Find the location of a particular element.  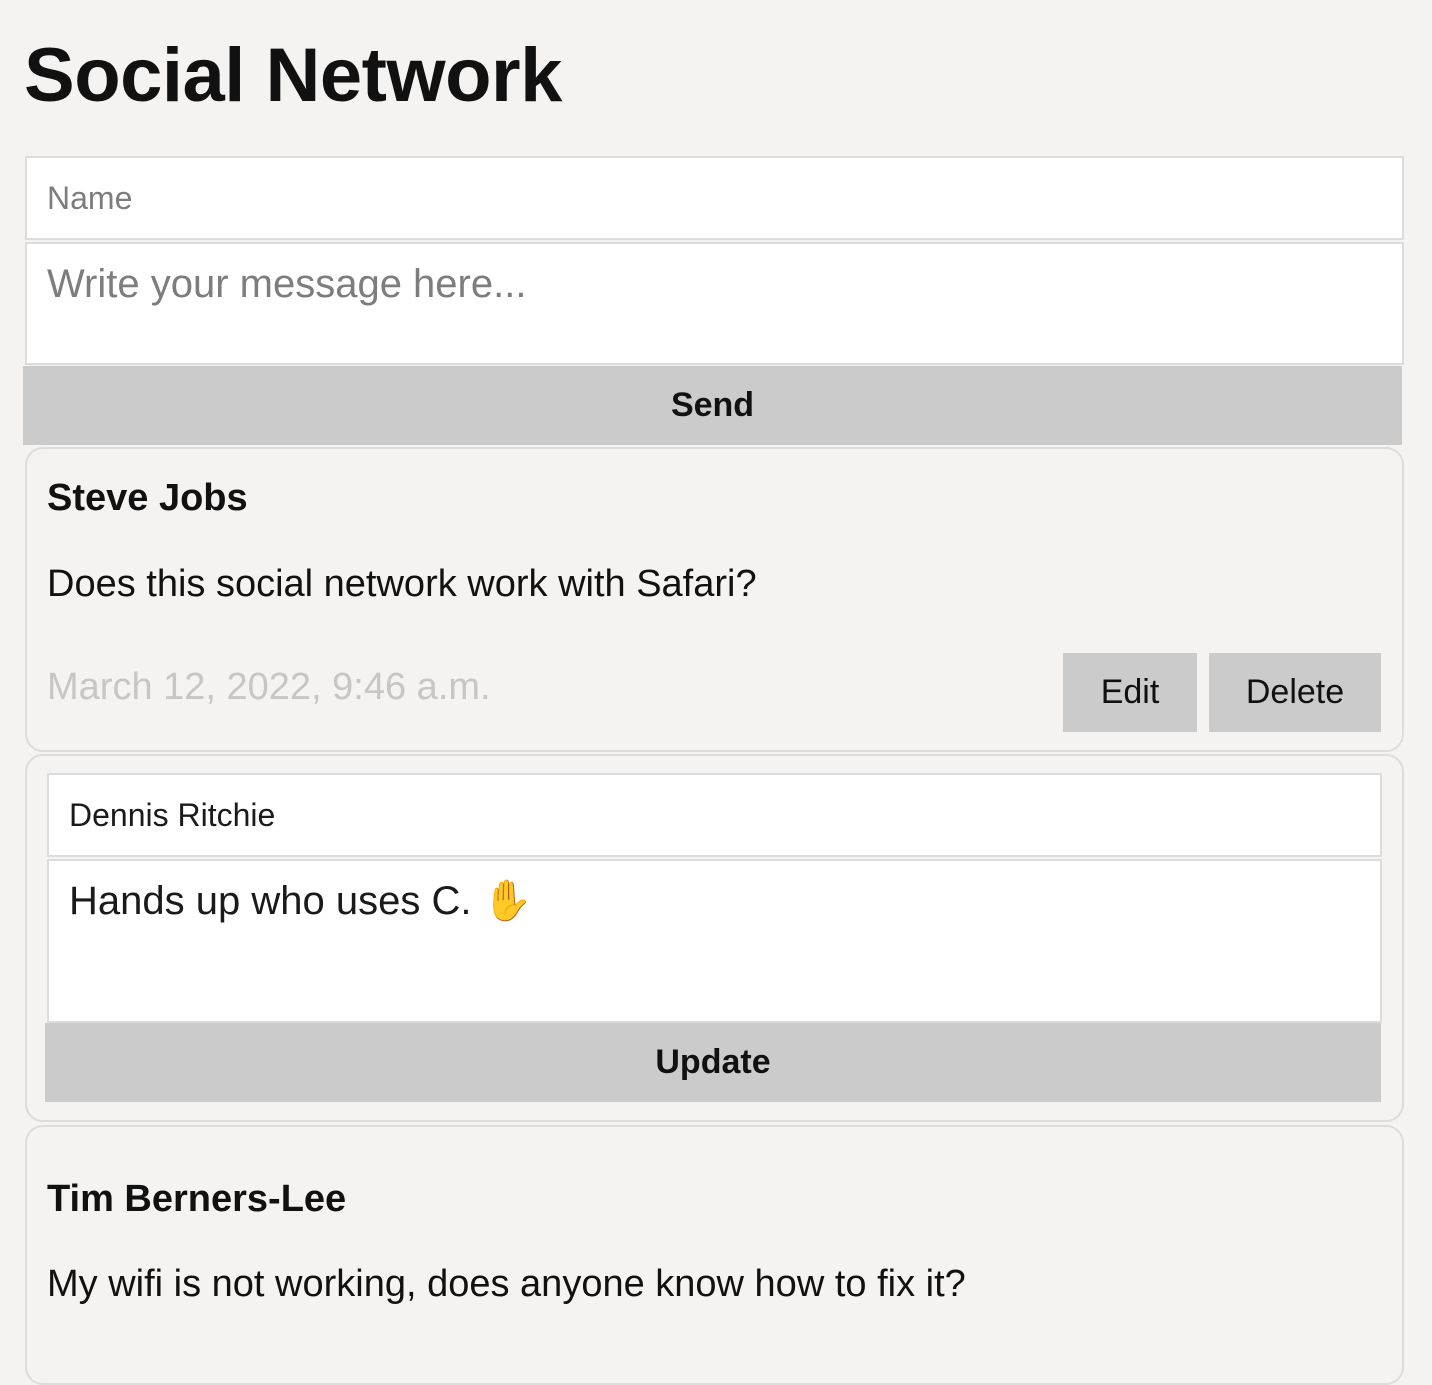

post-timestamp: March 12, 2022, 9:46 a.m. is located at coordinates (269, 687).